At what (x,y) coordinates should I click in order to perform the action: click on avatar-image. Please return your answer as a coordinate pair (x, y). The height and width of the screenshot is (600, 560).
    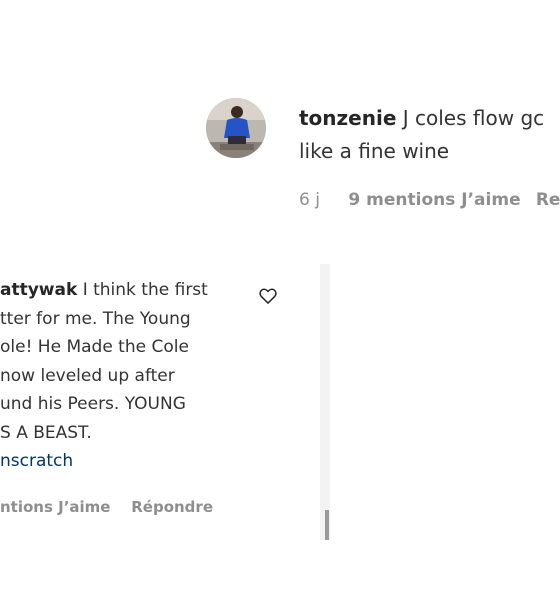
    Looking at the image, I should click on (236, 128).